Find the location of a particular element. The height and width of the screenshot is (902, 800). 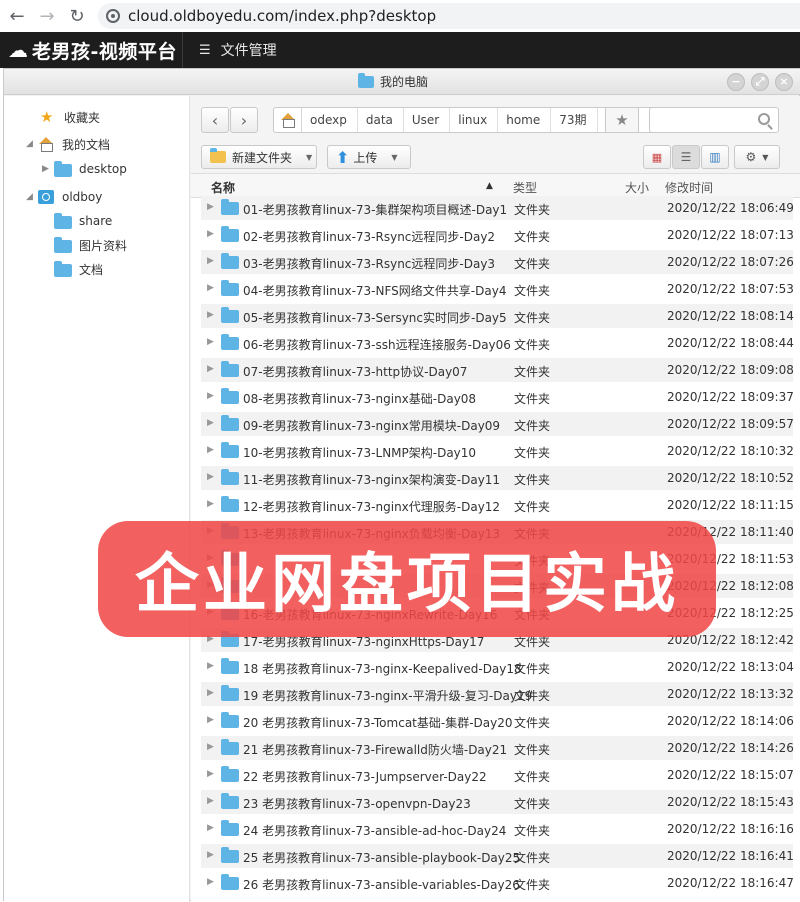

back-button: ← is located at coordinates (17, 16).